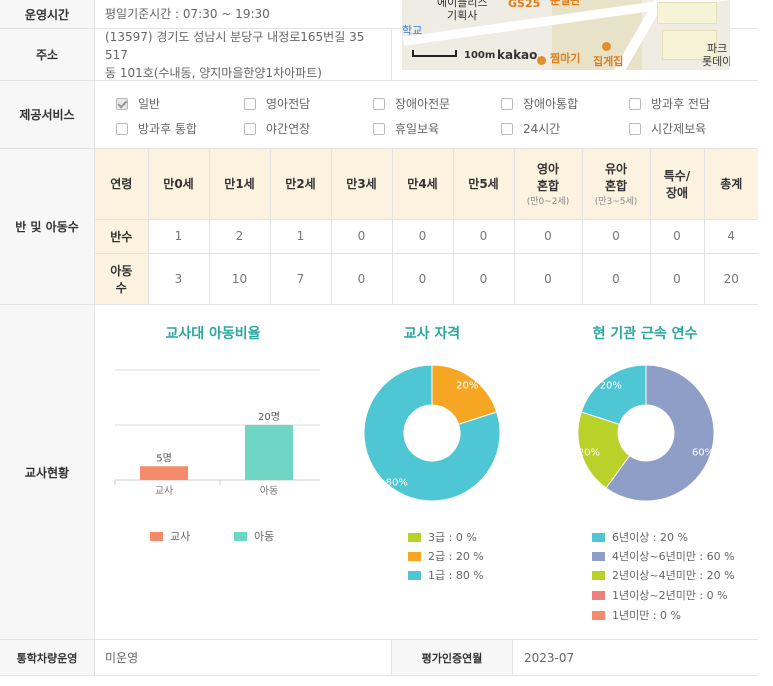  I want to click on service-option: 야간연장, so click(277, 128).